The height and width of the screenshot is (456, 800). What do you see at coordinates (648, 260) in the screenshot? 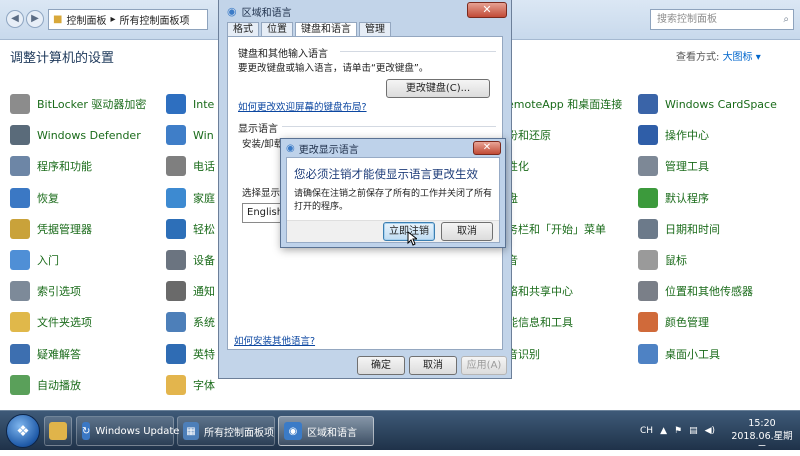
I see `mouse-icon` at bounding box center [648, 260].